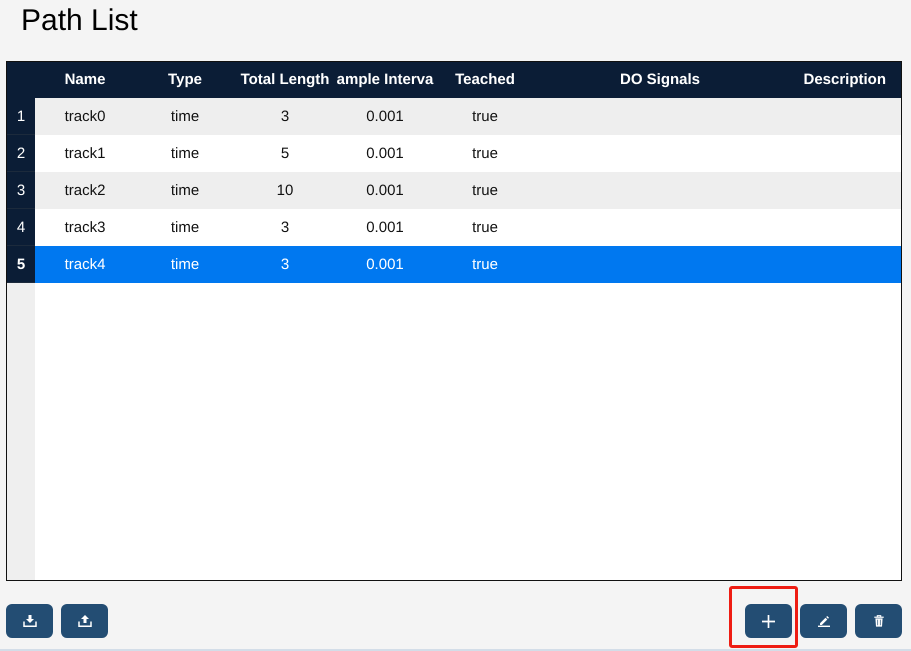  Describe the element at coordinates (21, 264) in the screenshot. I see `row-number: 5` at that location.